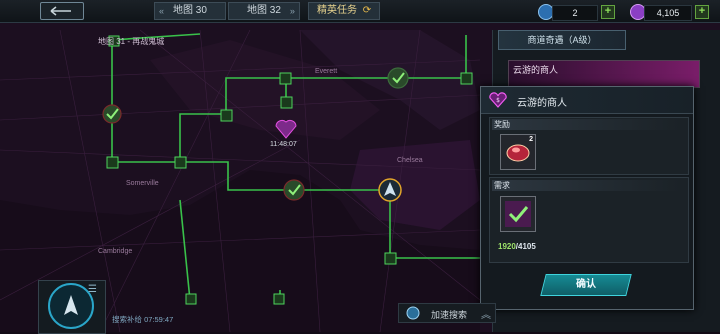  What do you see at coordinates (575, 13) in the screenshot?
I see `crystal-count: 2` at bounding box center [575, 13].